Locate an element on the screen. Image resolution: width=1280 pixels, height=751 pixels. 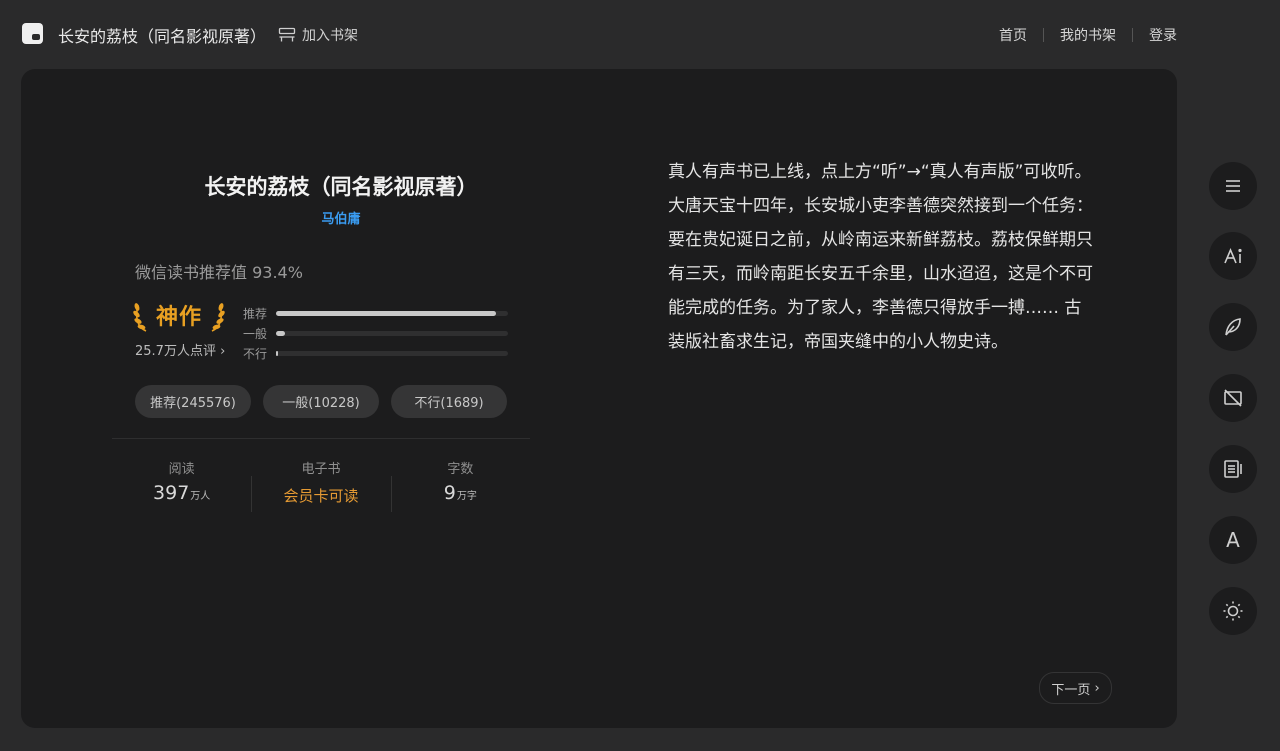
note-button is located at coordinates (1233, 327).